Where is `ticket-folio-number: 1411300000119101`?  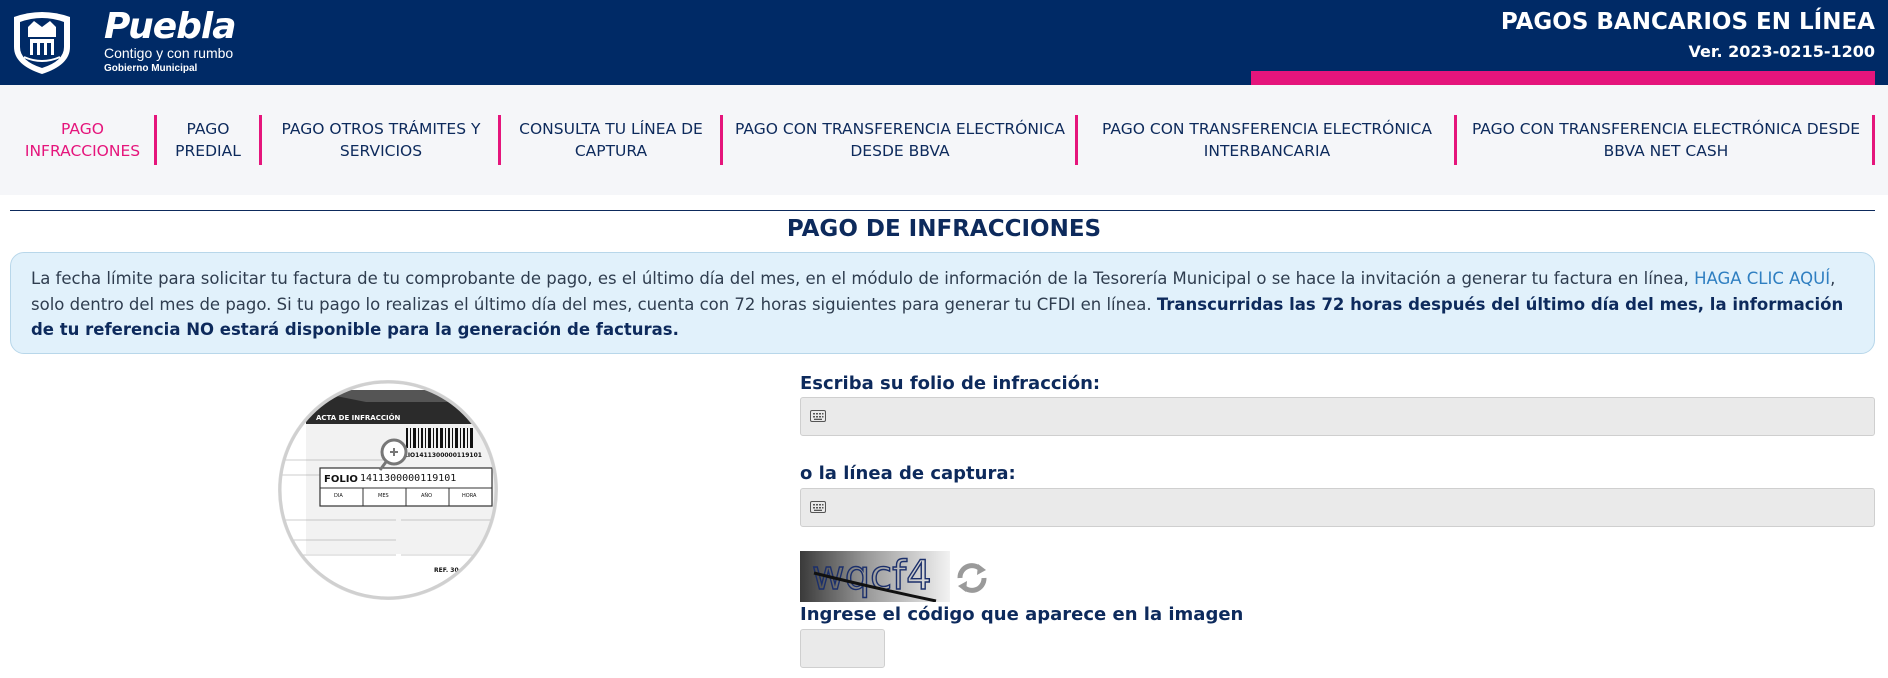 ticket-folio-number: 1411300000119101 is located at coordinates (408, 478).